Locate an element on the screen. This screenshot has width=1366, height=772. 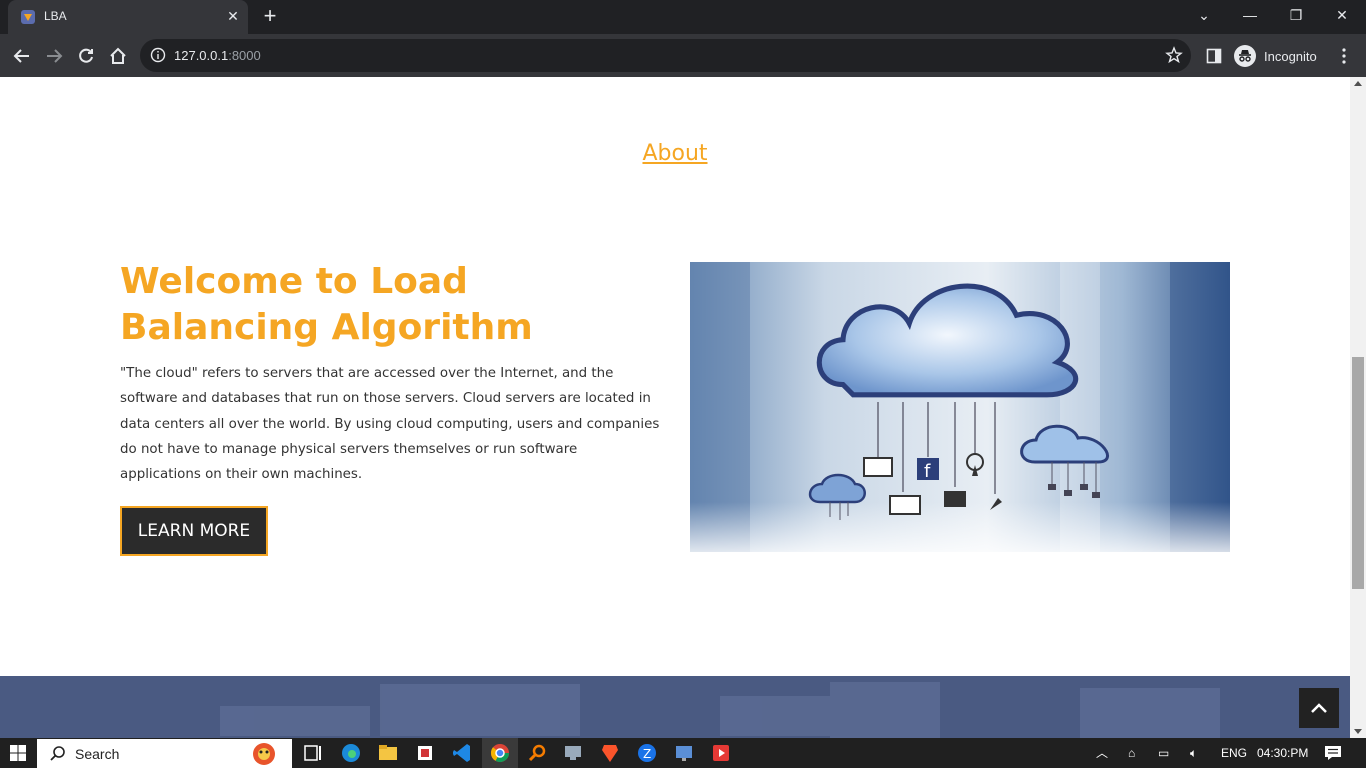
incognito-profile: Incognito is located at coordinates (1275, 56).